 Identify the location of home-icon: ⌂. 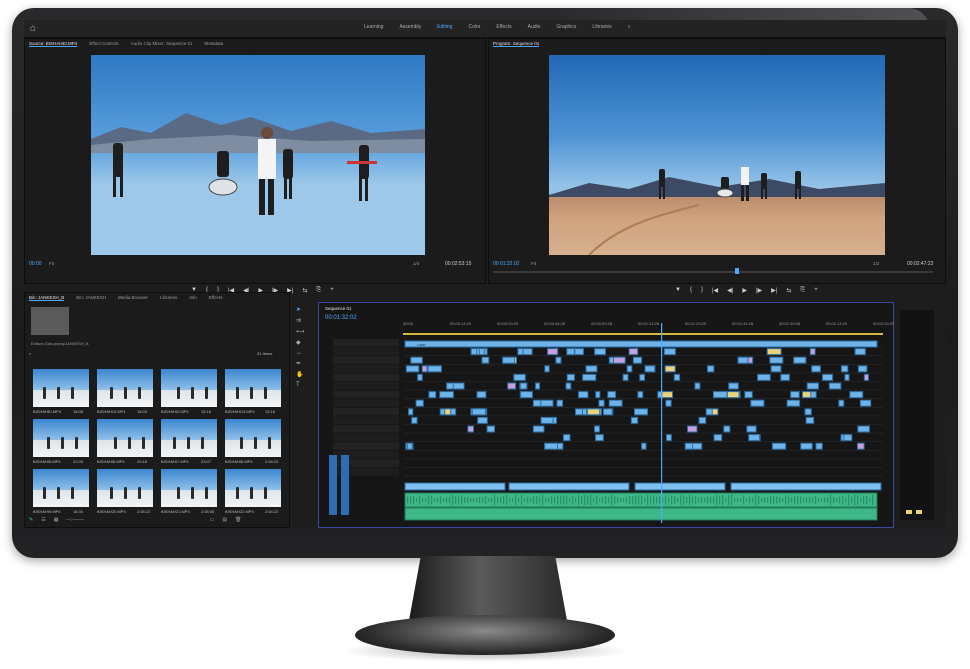
(36, 29).